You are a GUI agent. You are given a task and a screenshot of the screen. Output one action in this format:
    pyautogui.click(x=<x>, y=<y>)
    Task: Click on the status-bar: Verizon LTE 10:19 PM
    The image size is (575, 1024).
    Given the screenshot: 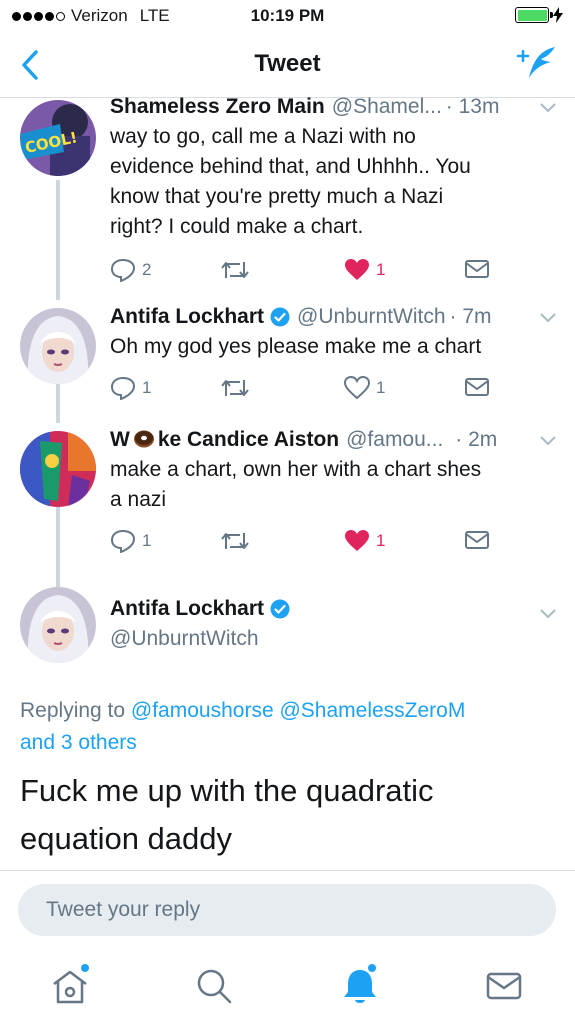 What is the action you would take?
    pyautogui.click(x=287, y=17)
    